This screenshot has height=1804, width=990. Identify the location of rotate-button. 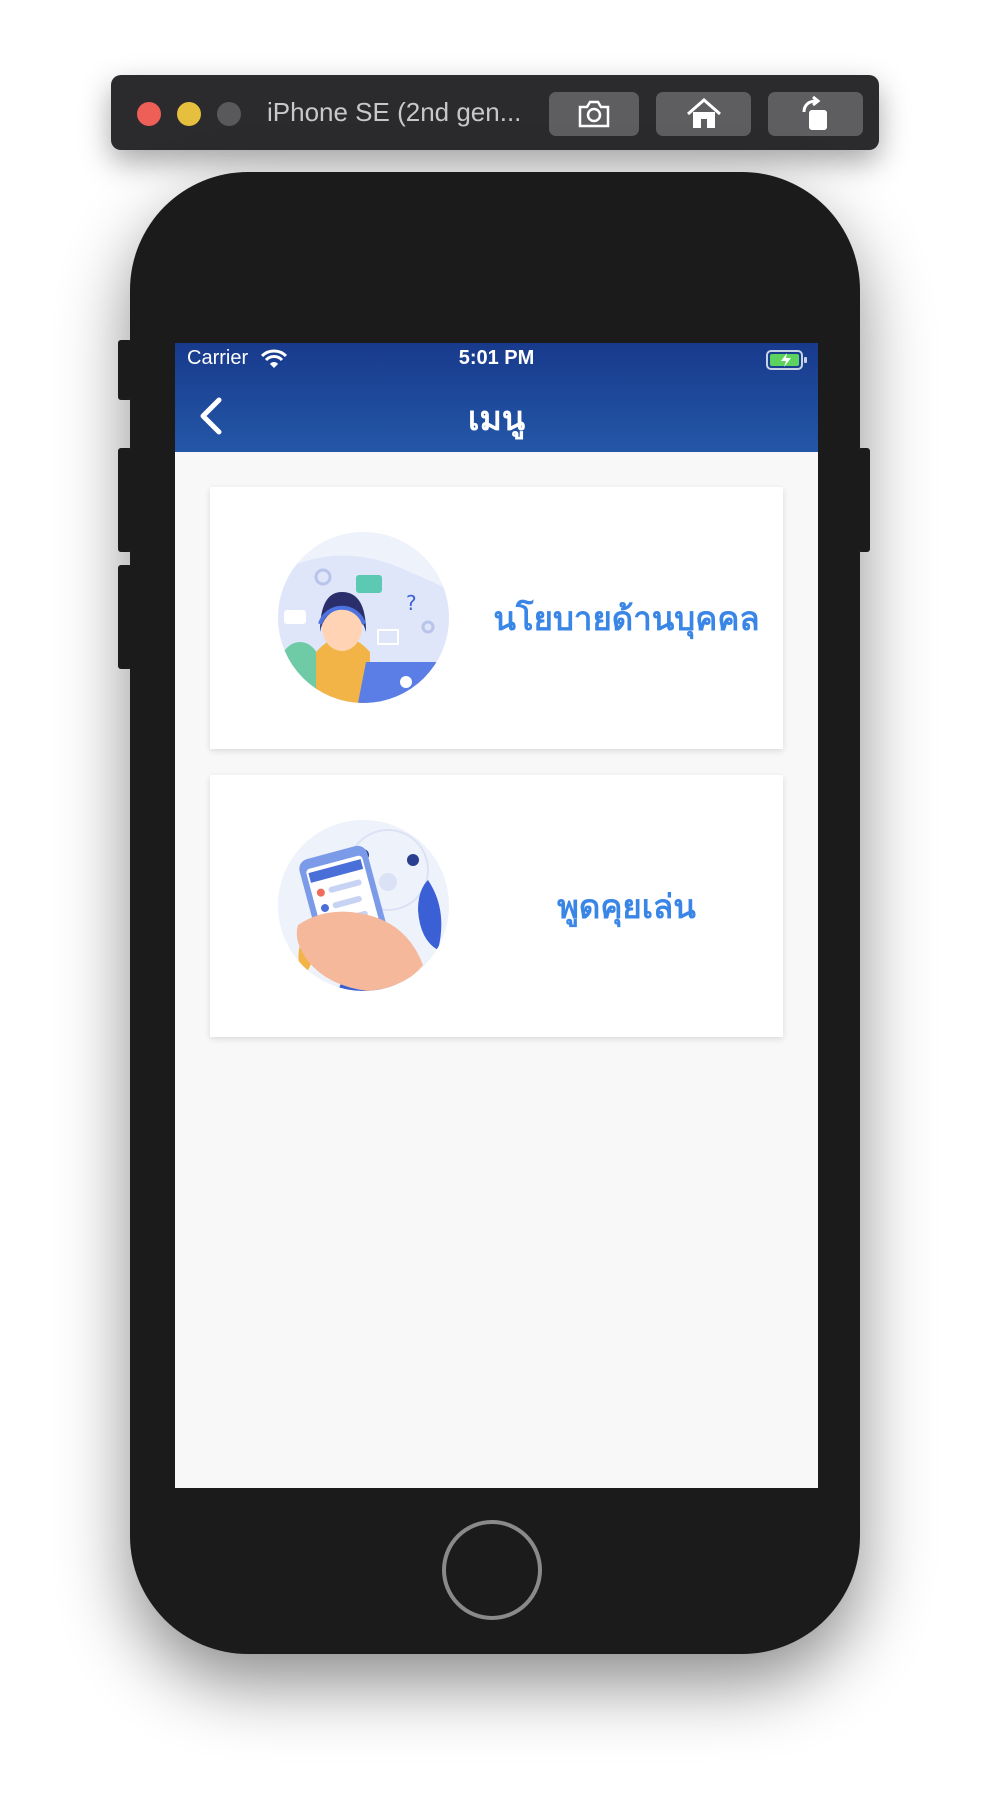
(815, 114).